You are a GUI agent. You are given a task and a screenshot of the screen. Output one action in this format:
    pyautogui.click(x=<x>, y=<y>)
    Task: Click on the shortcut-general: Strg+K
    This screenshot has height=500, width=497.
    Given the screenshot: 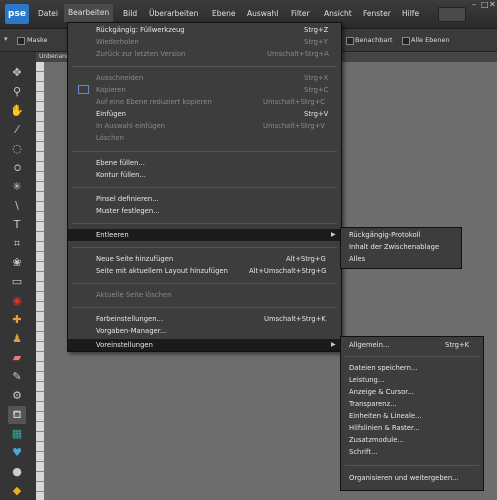 What is the action you would take?
    pyautogui.click(x=457, y=345)
    